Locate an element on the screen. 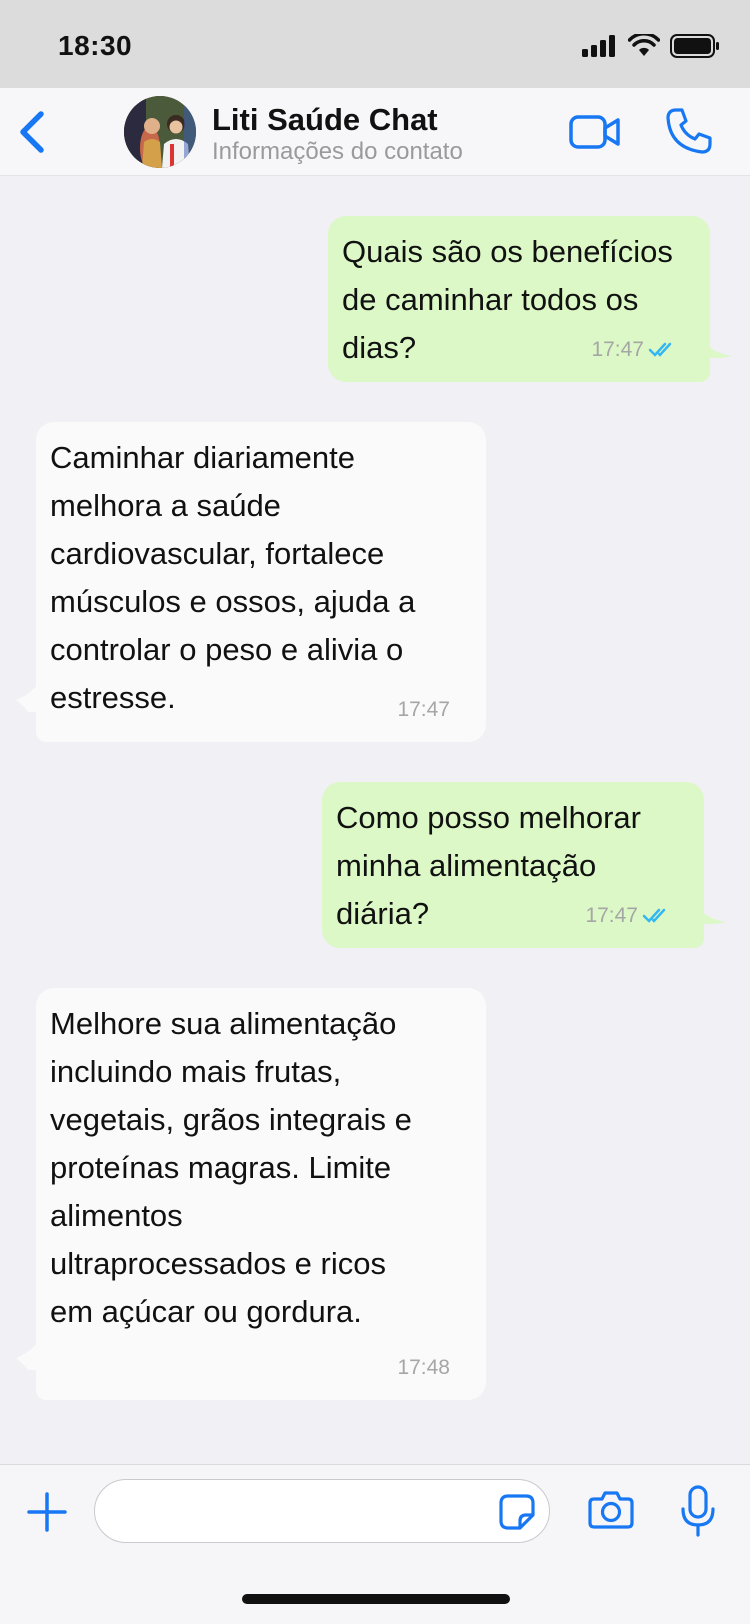  phone-icon is located at coordinates (689, 131).